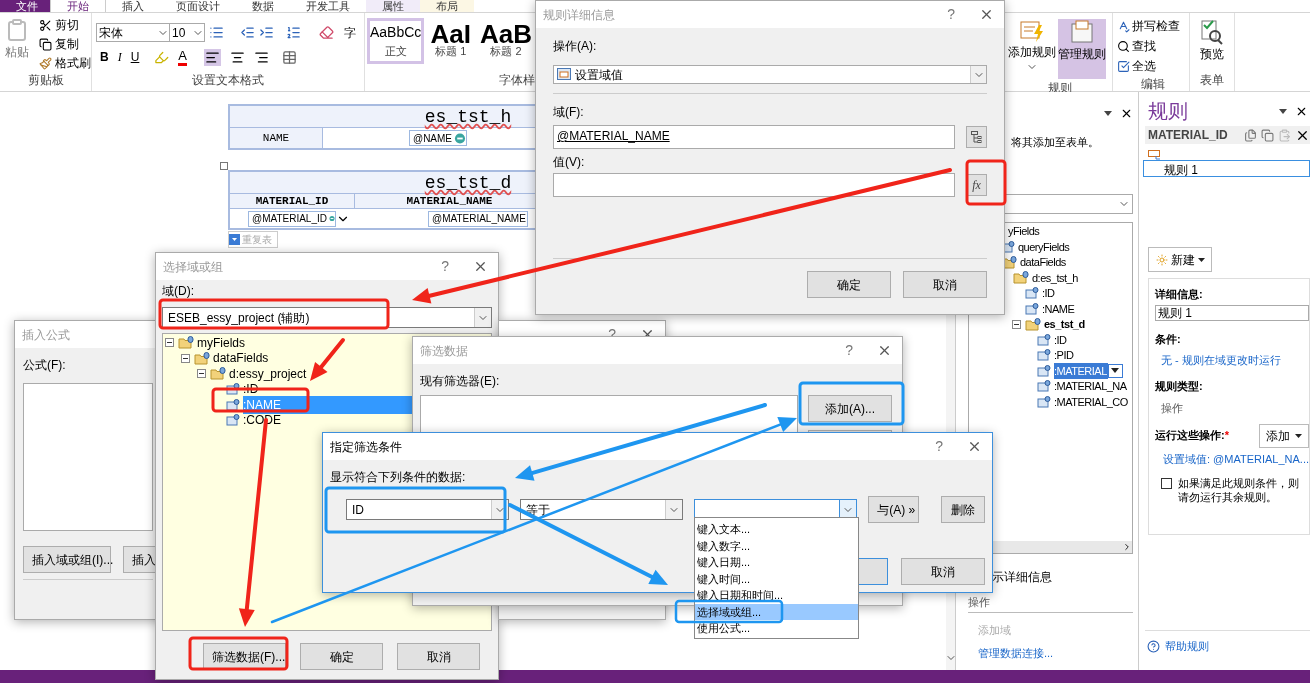 This screenshot has height=683, width=1310. I want to click on control-name: MATERIAL_ID, so click(1188, 135).